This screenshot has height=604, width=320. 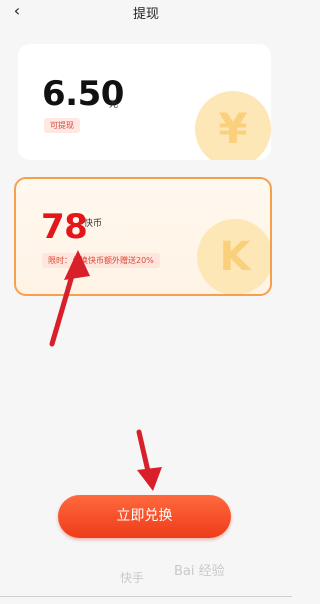 I want to click on kuaishou-watermark: 快手, so click(x=132, y=578).